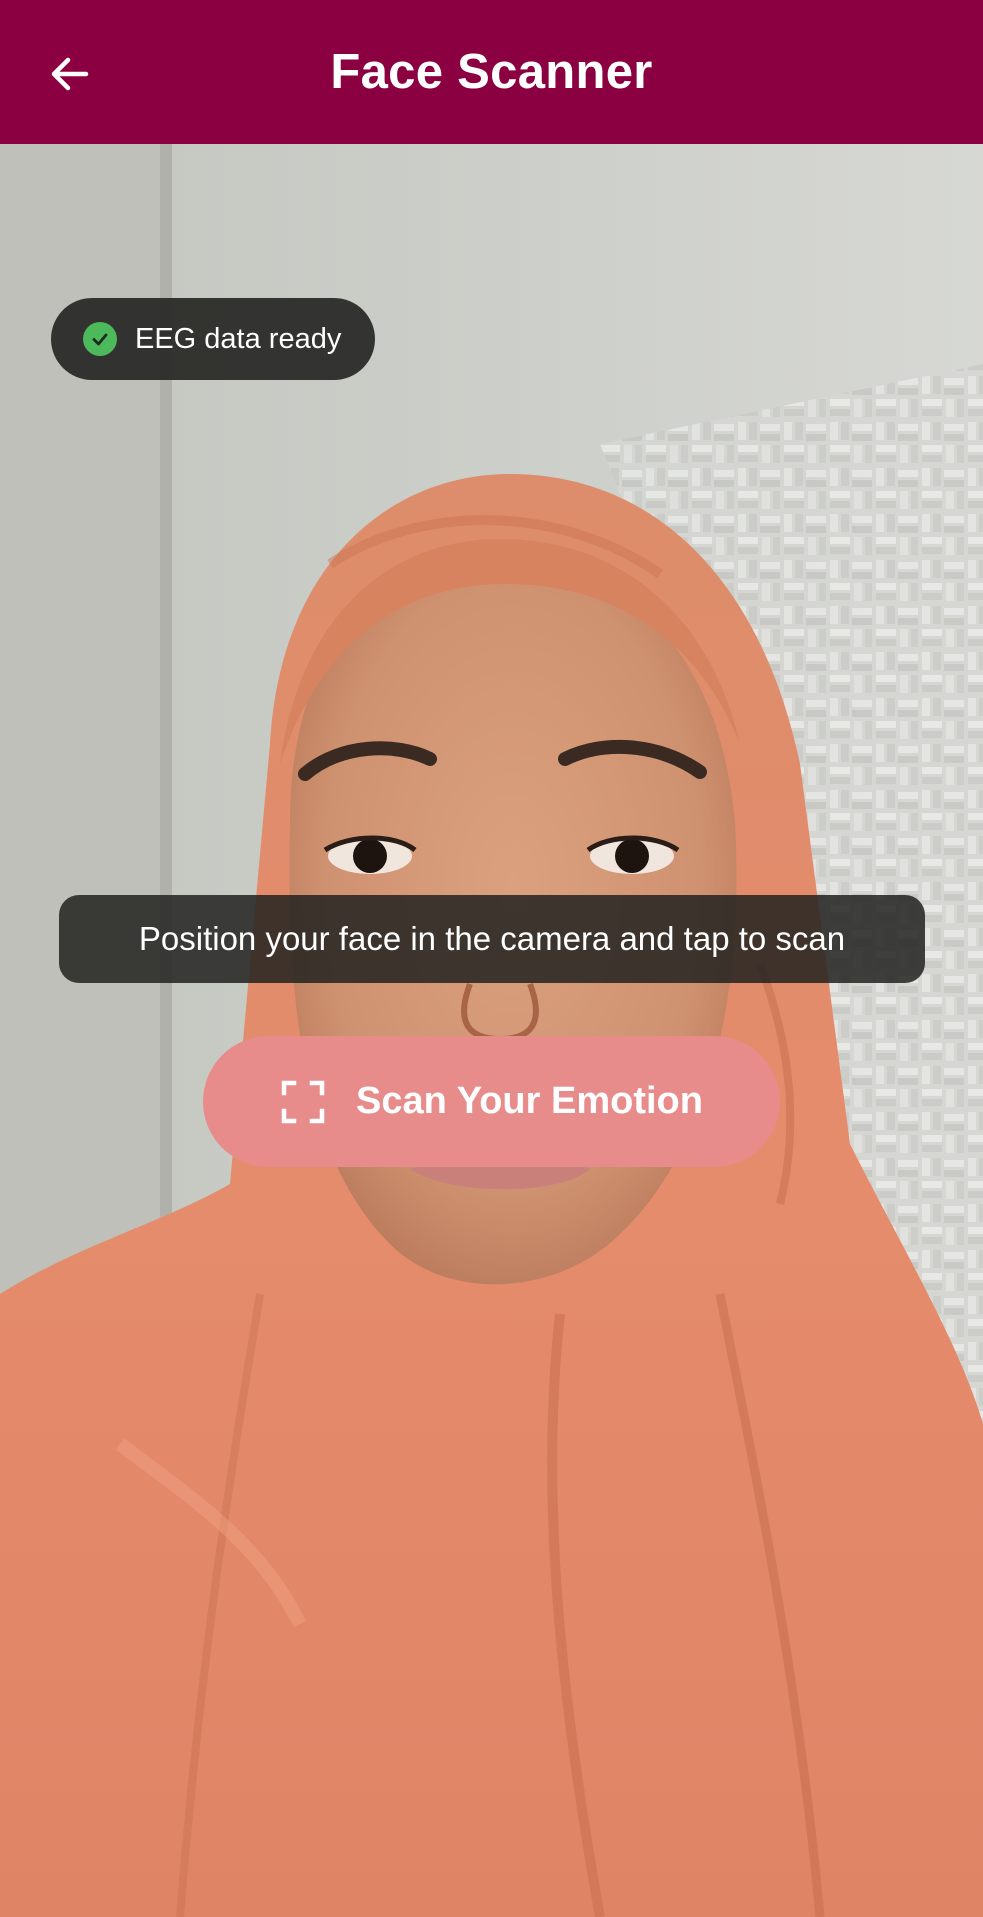 This screenshot has width=983, height=1917. What do you see at coordinates (529, 1101) in the screenshot?
I see `scan-emotion-label: Scan Your Emotion` at bounding box center [529, 1101].